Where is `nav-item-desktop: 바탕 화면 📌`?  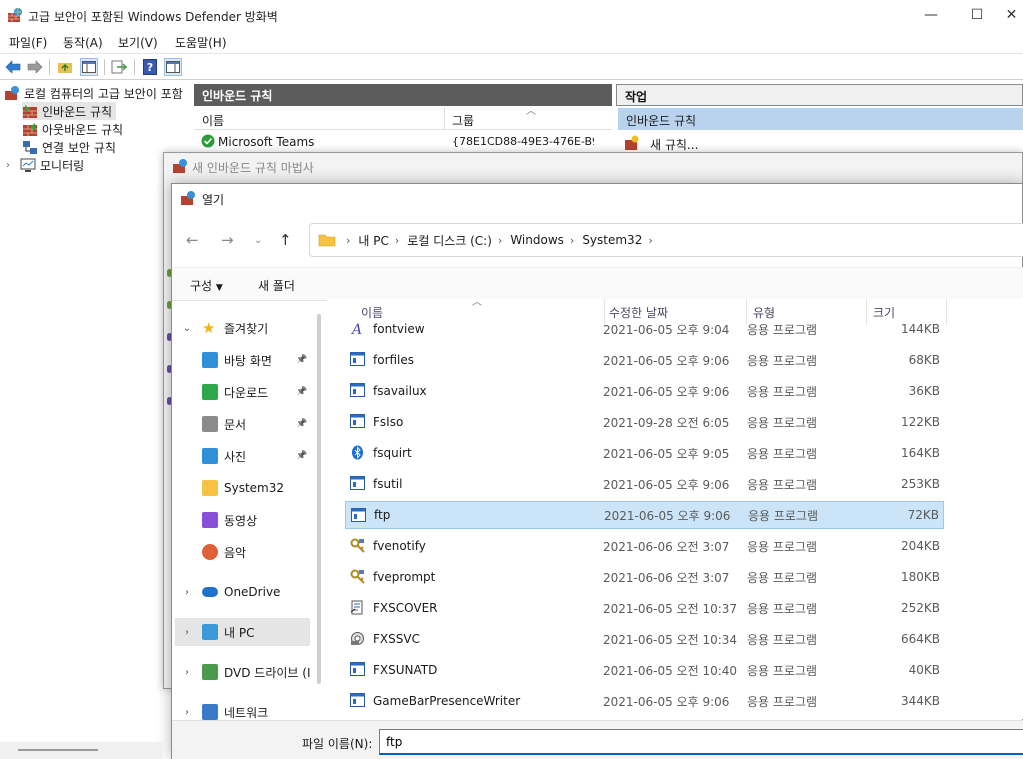
nav-item-desktop: 바탕 화면 📌 is located at coordinates (272, 360).